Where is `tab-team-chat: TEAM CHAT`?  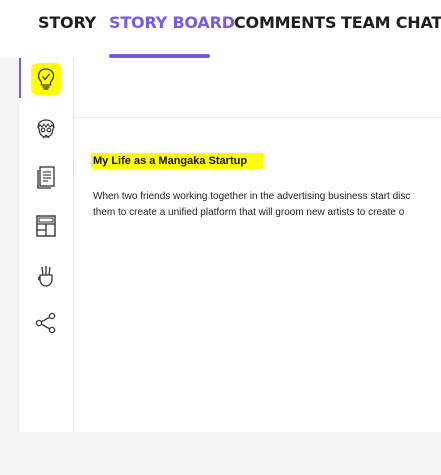
tab-team-chat: TEAM CHAT is located at coordinates (391, 22).